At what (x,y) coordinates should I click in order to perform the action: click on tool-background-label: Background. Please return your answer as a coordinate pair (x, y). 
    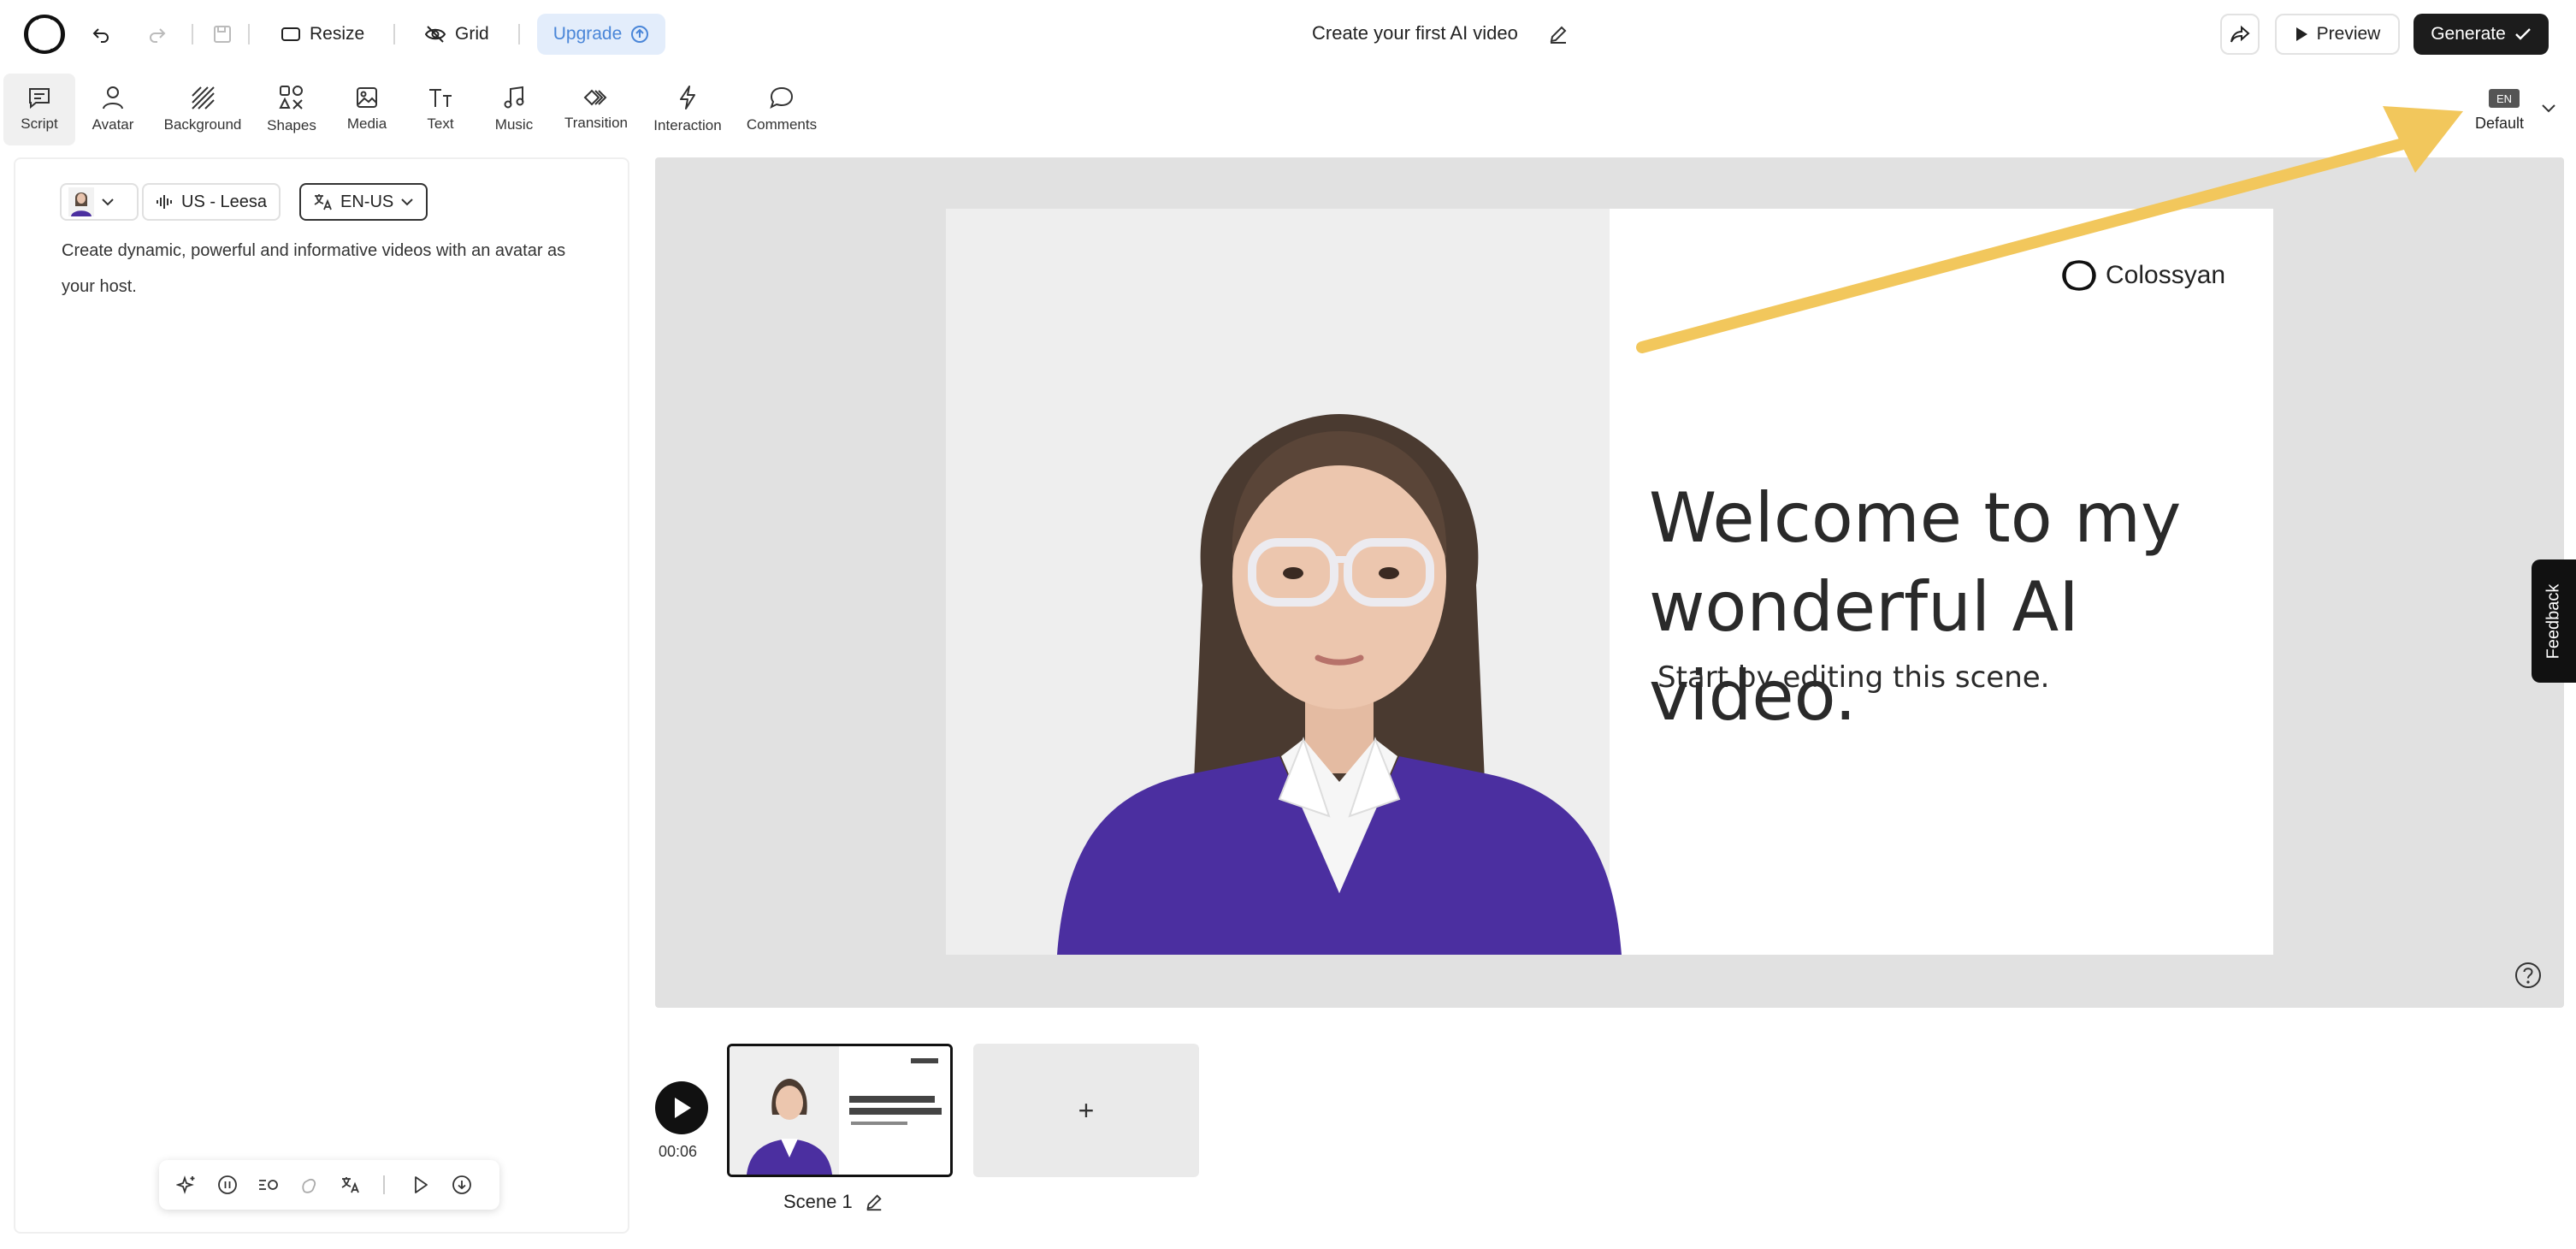
    Looking at the image, I should click on (202, 124).